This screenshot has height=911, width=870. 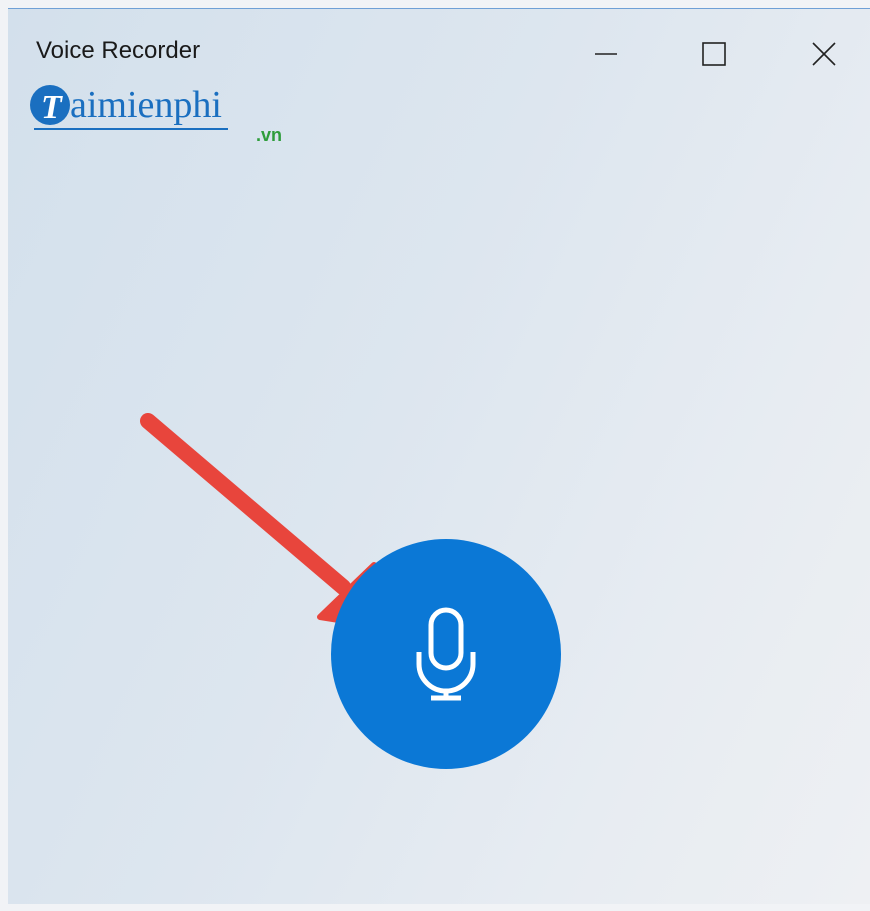 I want to click on close-button, so click(x=824, y=54).